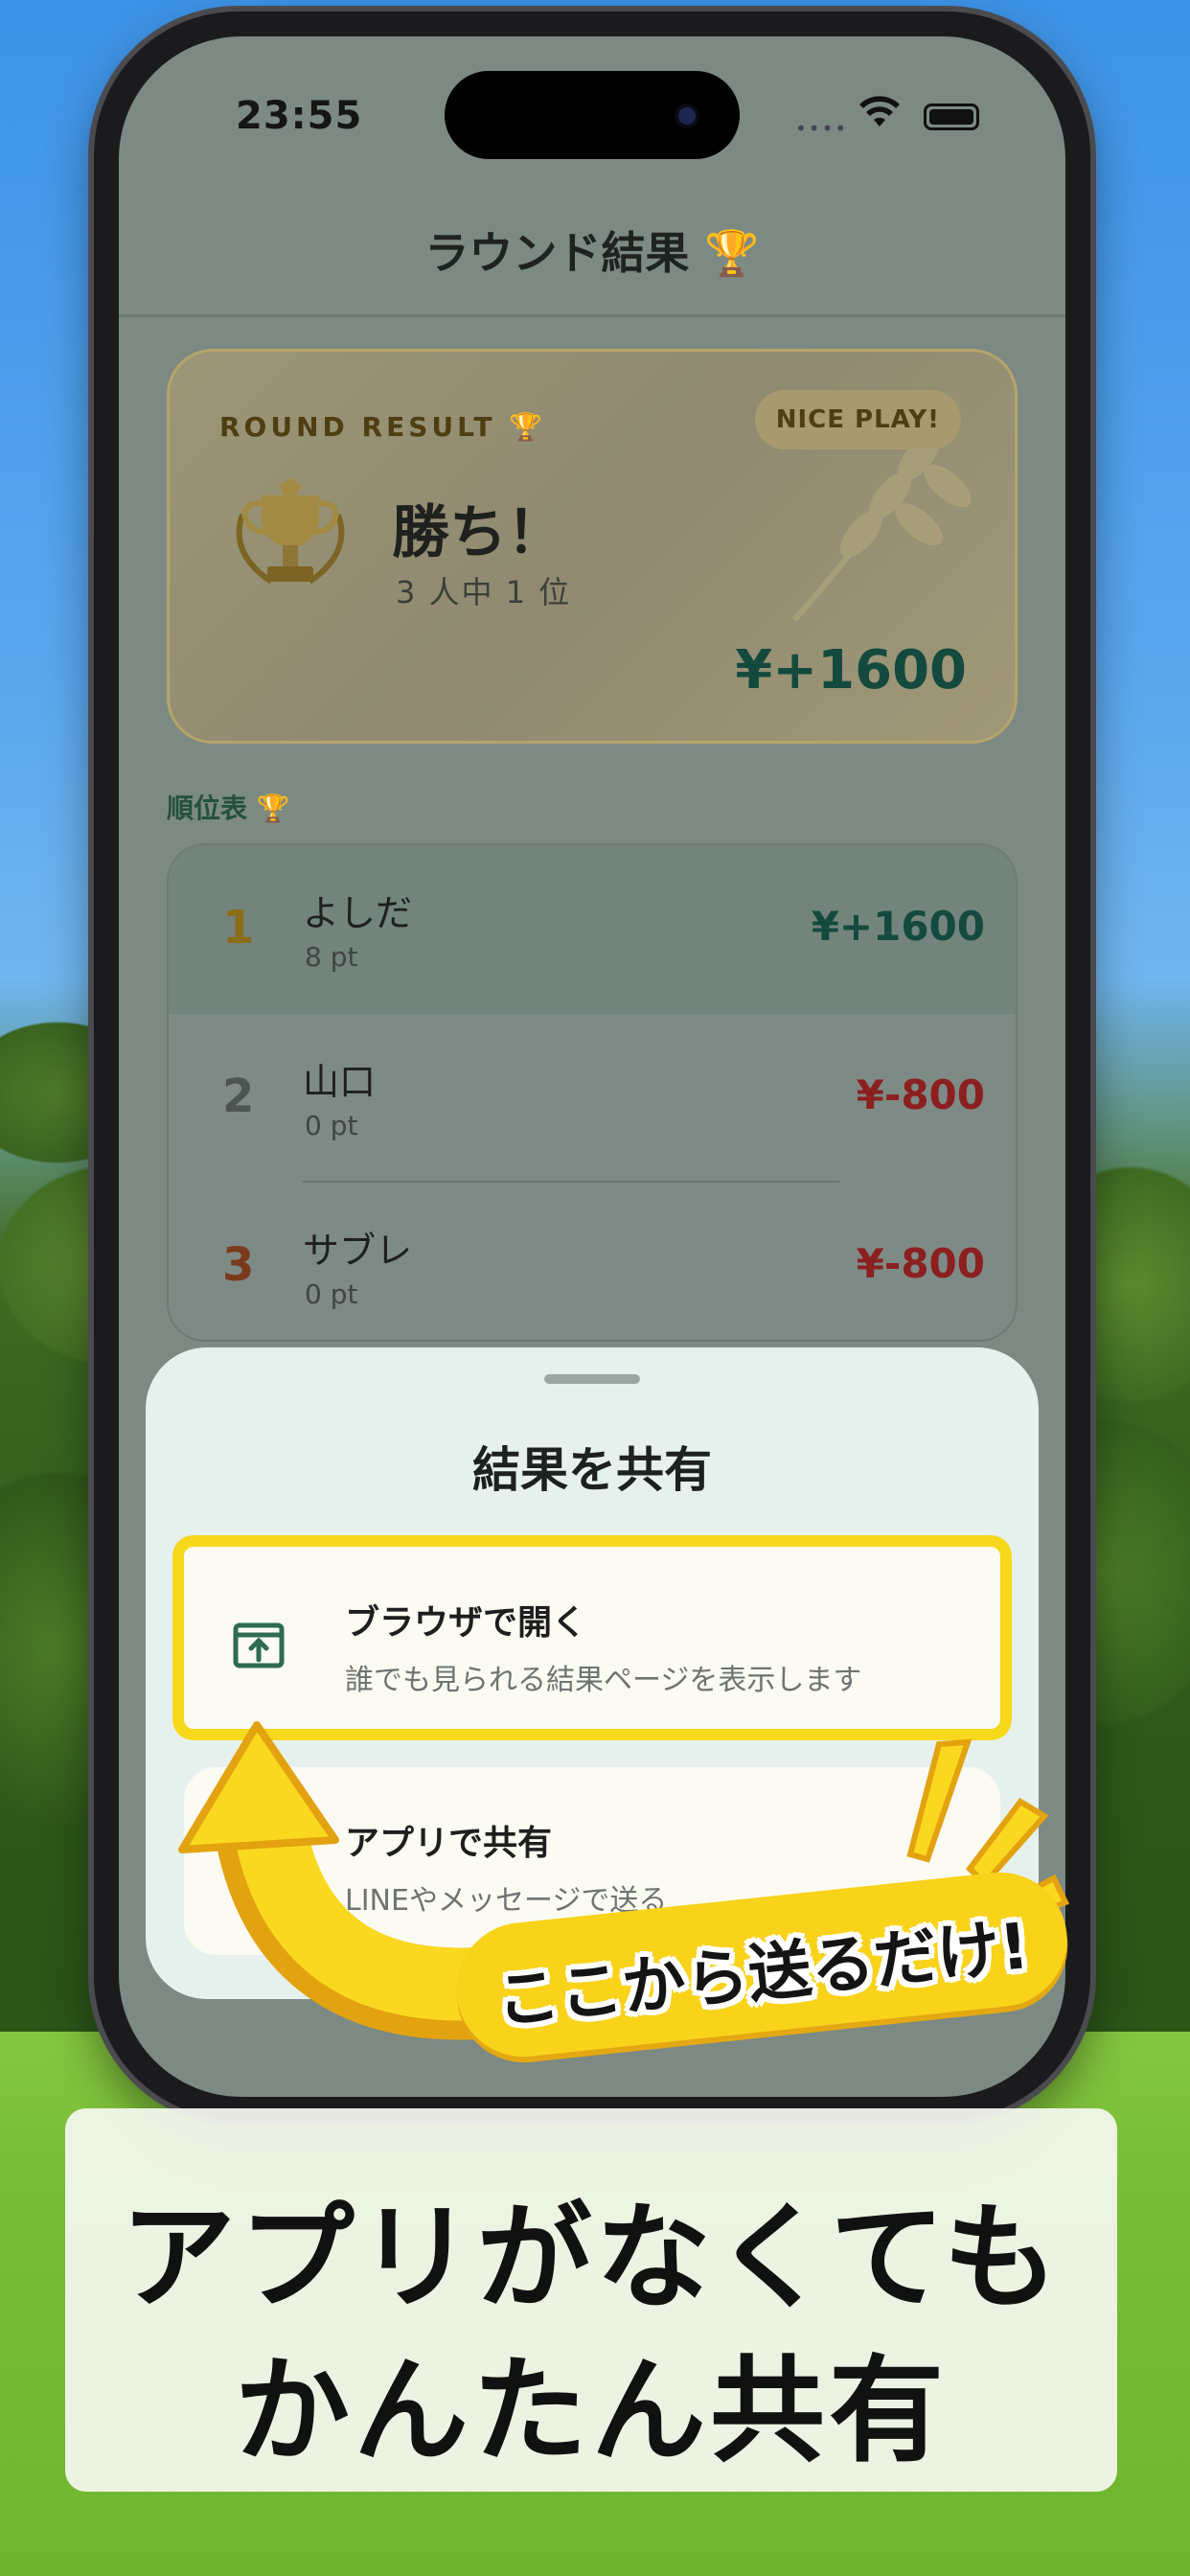 This screenshot has height=2576, width=1190. I want to click on open-in-browser-button: ブラウザで開く 誰でも見られる結果ページを表示します, so click(592, 1638).